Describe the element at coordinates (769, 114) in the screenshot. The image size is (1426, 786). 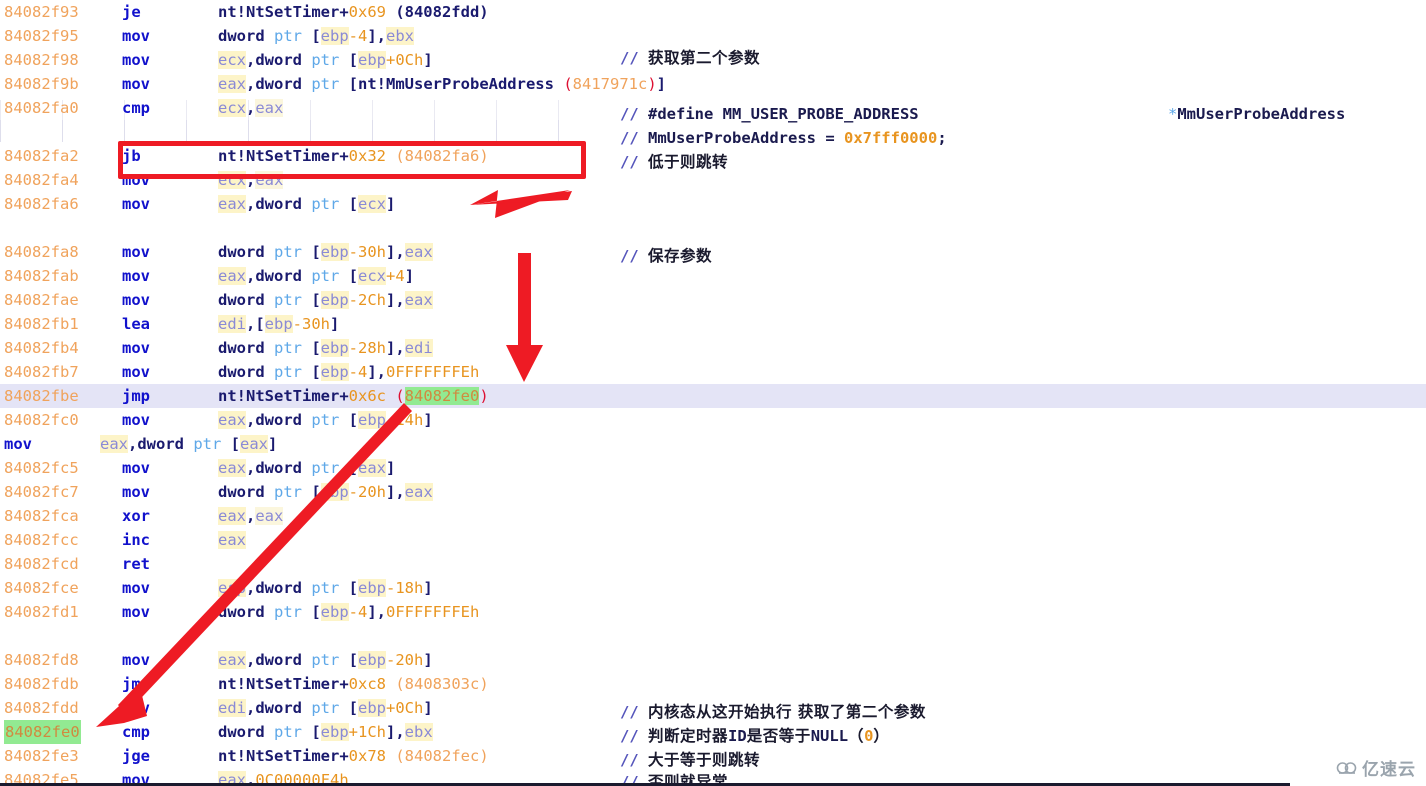
I see `source-comment: // #define MM_USER_PROBE_ADDRESS` at that location.